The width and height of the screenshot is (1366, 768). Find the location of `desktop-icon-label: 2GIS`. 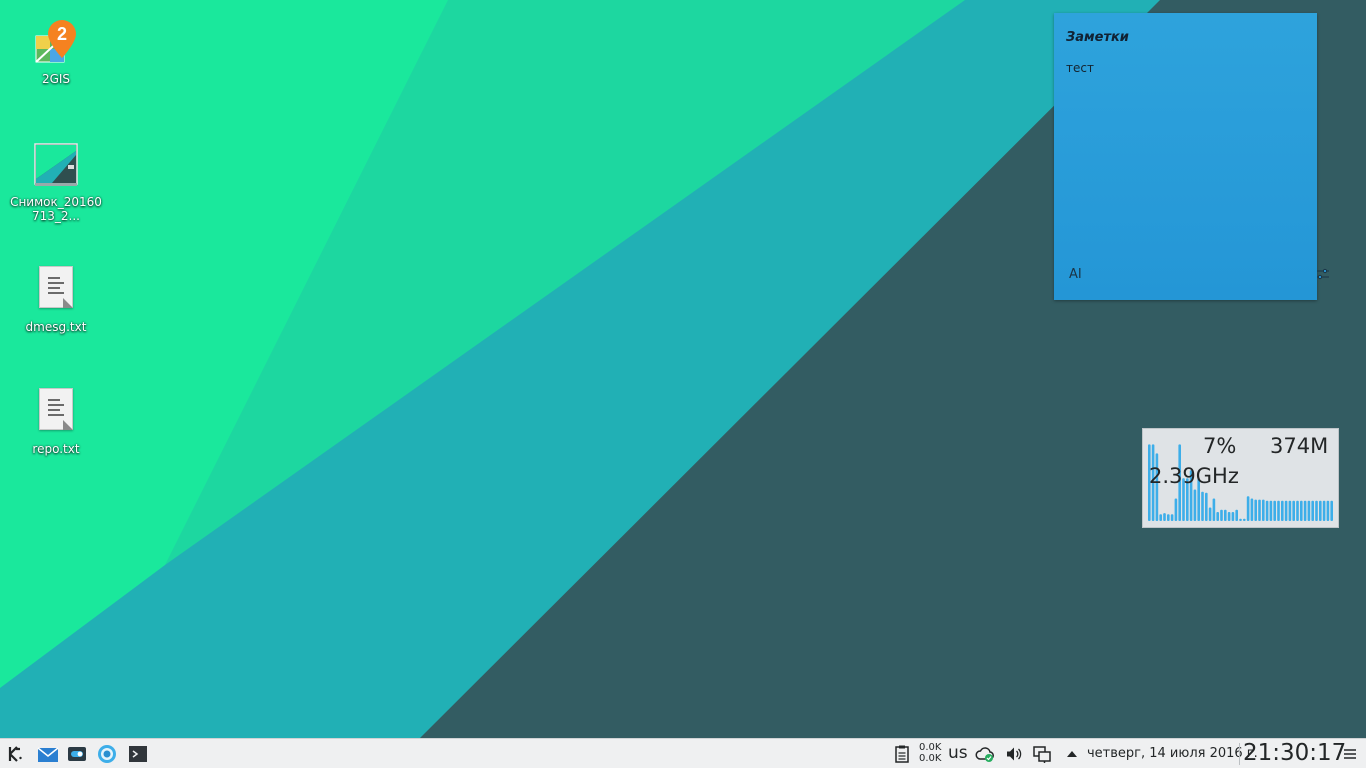

desktop-icon-label: 2GIS is located at coordinates (56, 79).